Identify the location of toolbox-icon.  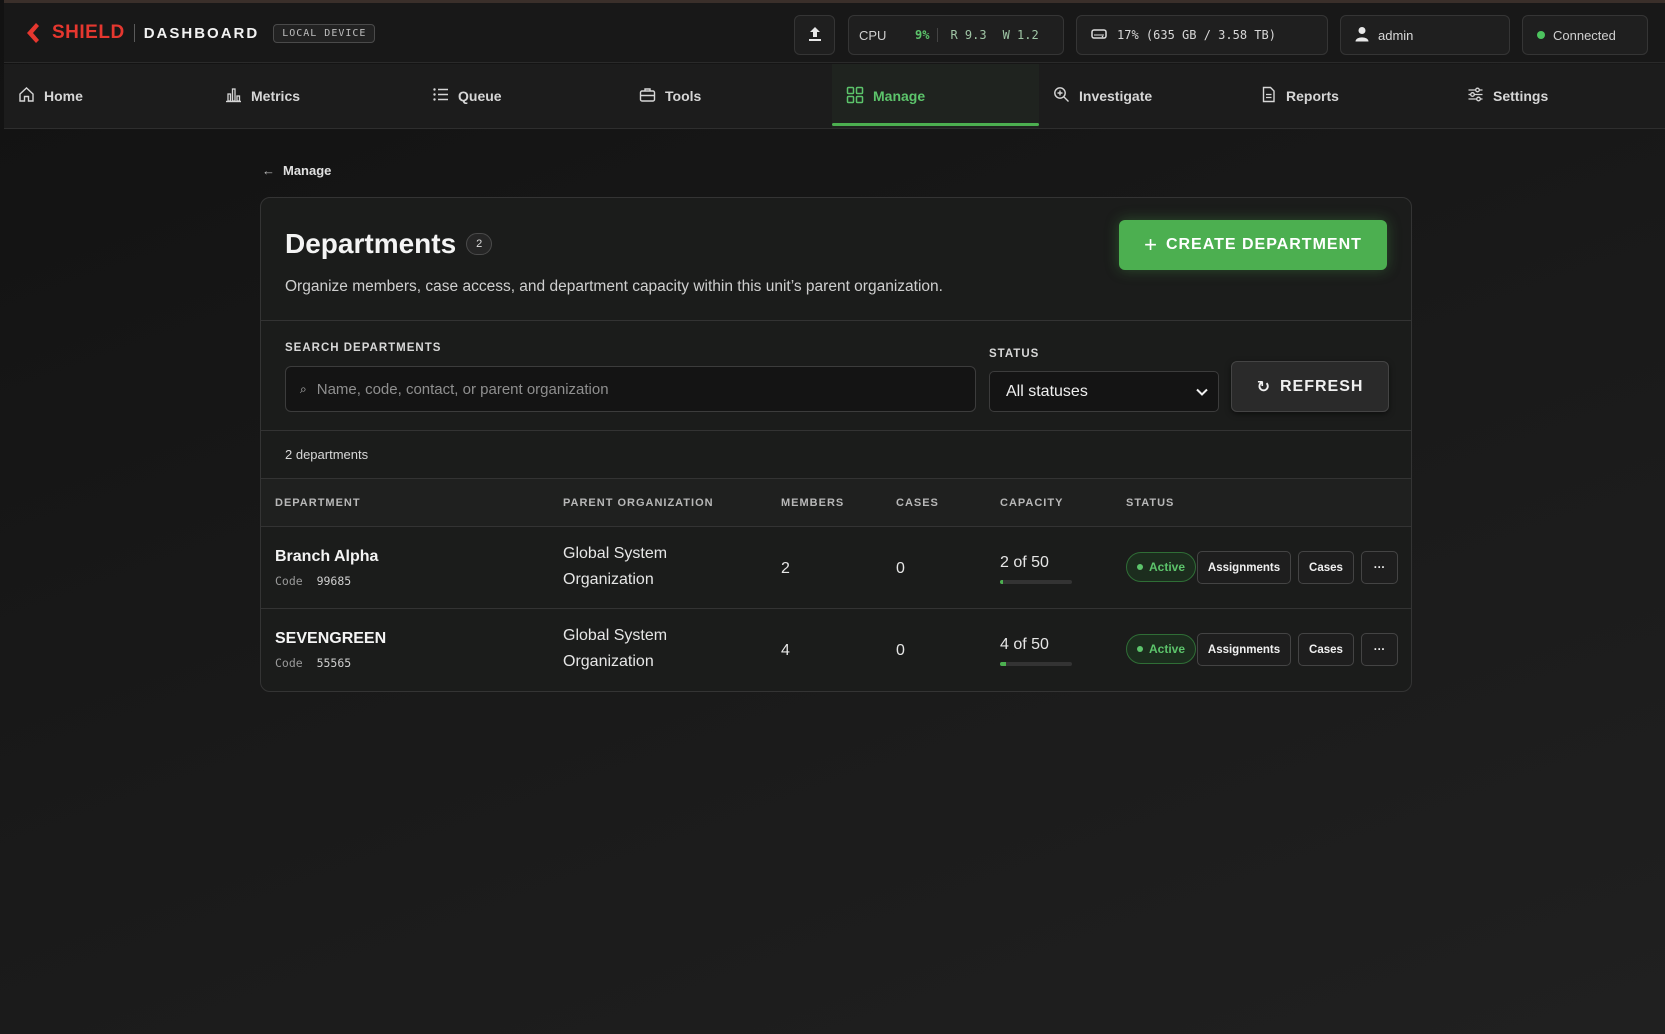
(652, 96).